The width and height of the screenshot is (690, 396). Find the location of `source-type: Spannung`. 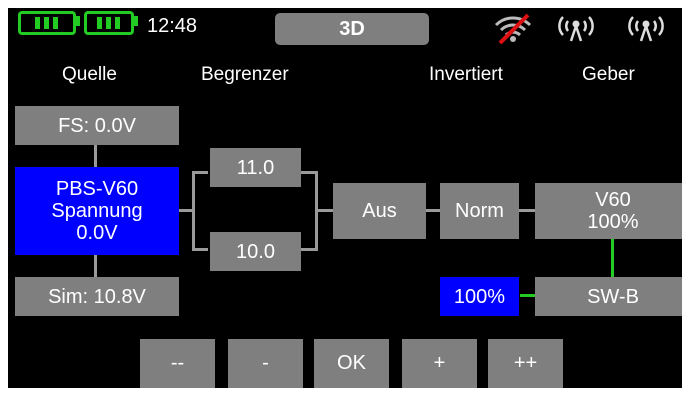

source-type: Spannung is located at coordinates (97, 211).